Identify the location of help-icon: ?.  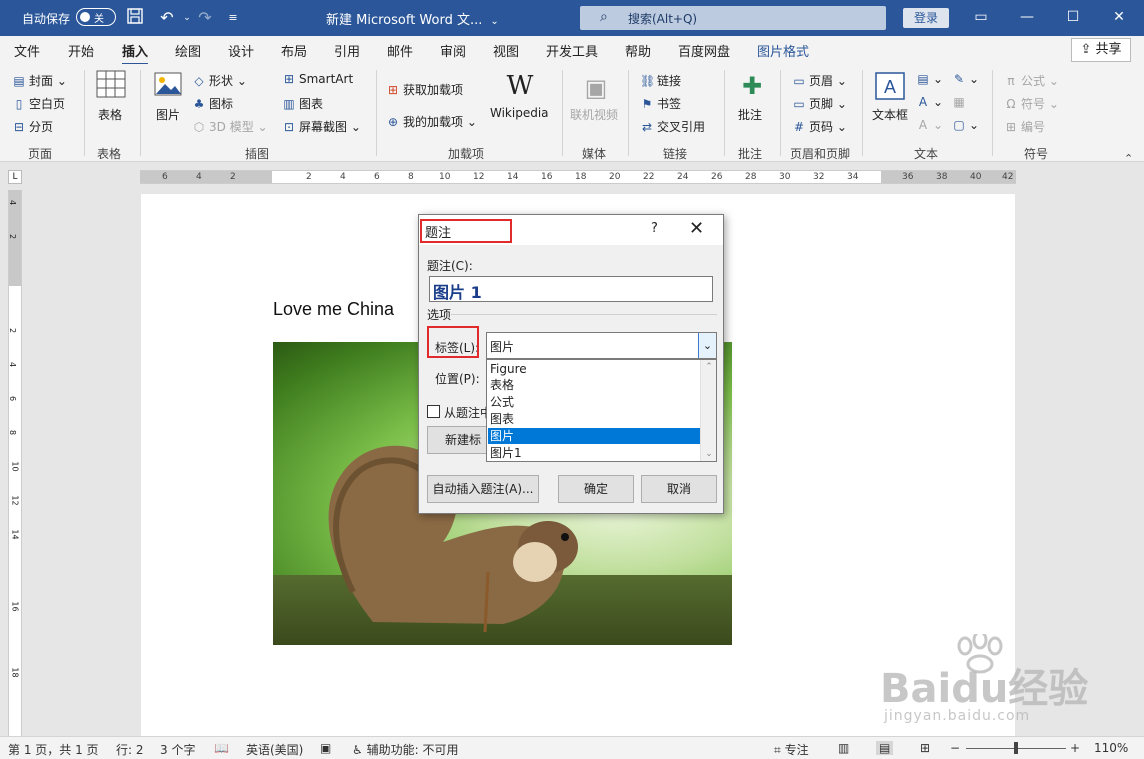
(654, 228).